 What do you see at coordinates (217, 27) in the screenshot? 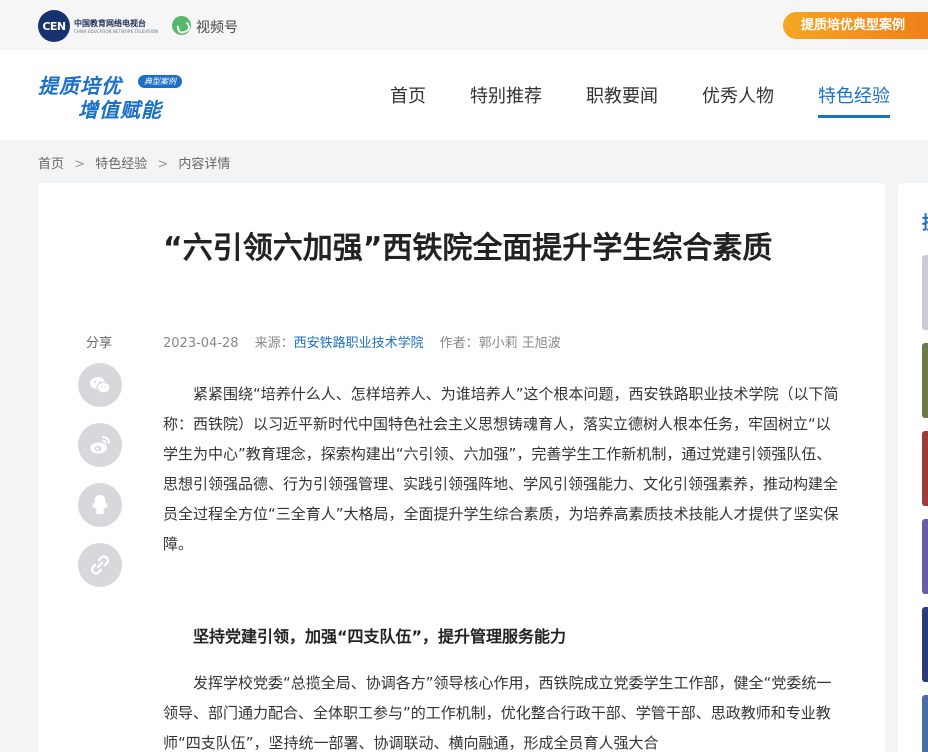
I see `video-channel-link: 视频号` at bounding box center [217, 27].